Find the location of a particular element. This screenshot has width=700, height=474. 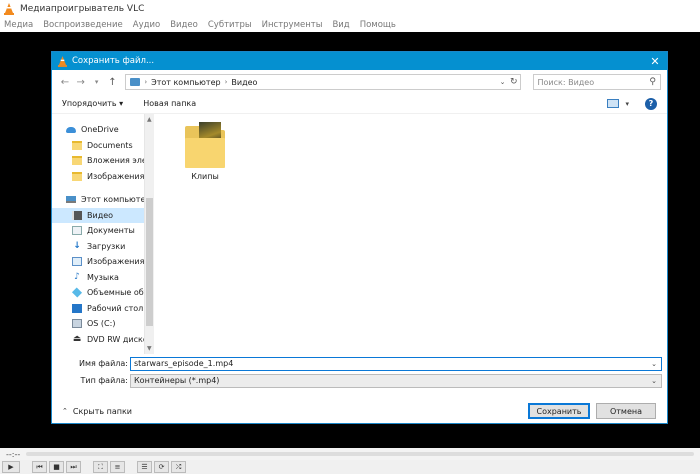

sidebar-item-label: Документы is located at coordinates (111, 231).